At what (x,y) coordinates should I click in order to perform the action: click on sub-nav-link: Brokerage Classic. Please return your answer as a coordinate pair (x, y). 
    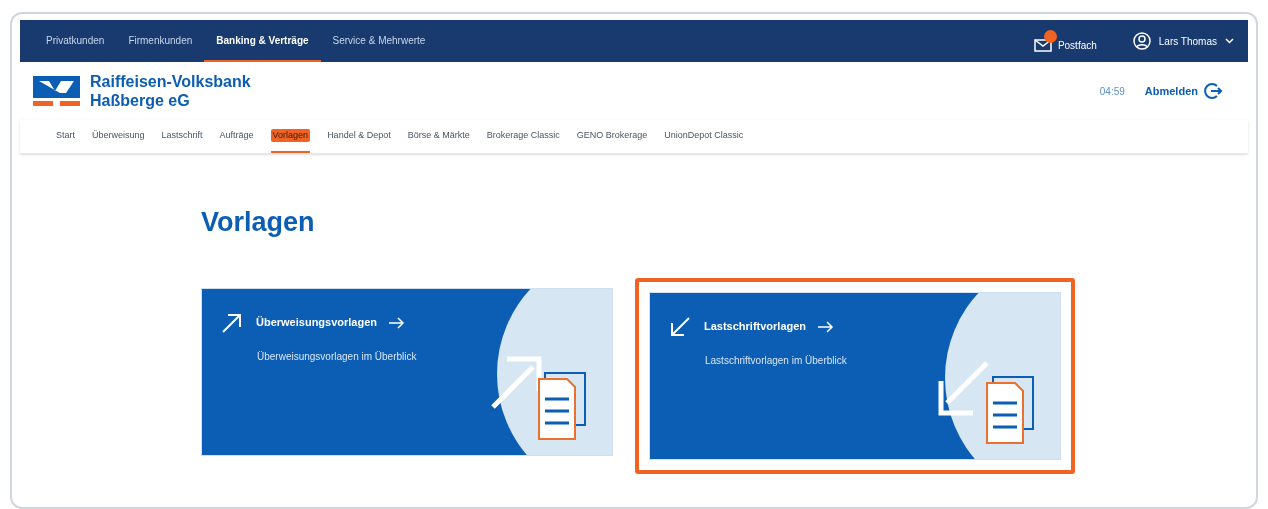
    Looking at the image, I should click on (523, 136).